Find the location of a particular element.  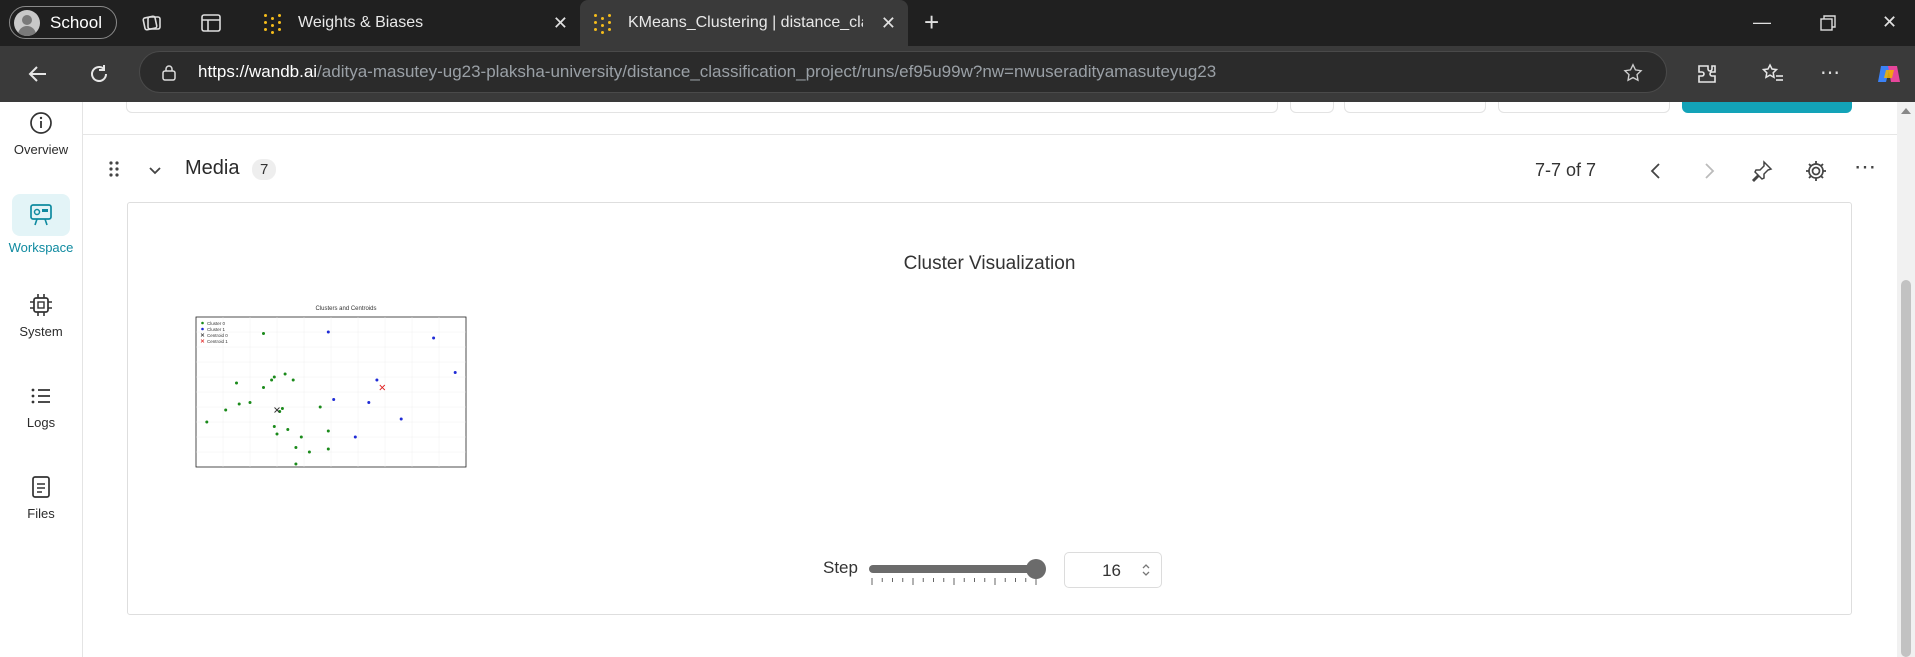

lock-icon is located at coordinates (169, 72).